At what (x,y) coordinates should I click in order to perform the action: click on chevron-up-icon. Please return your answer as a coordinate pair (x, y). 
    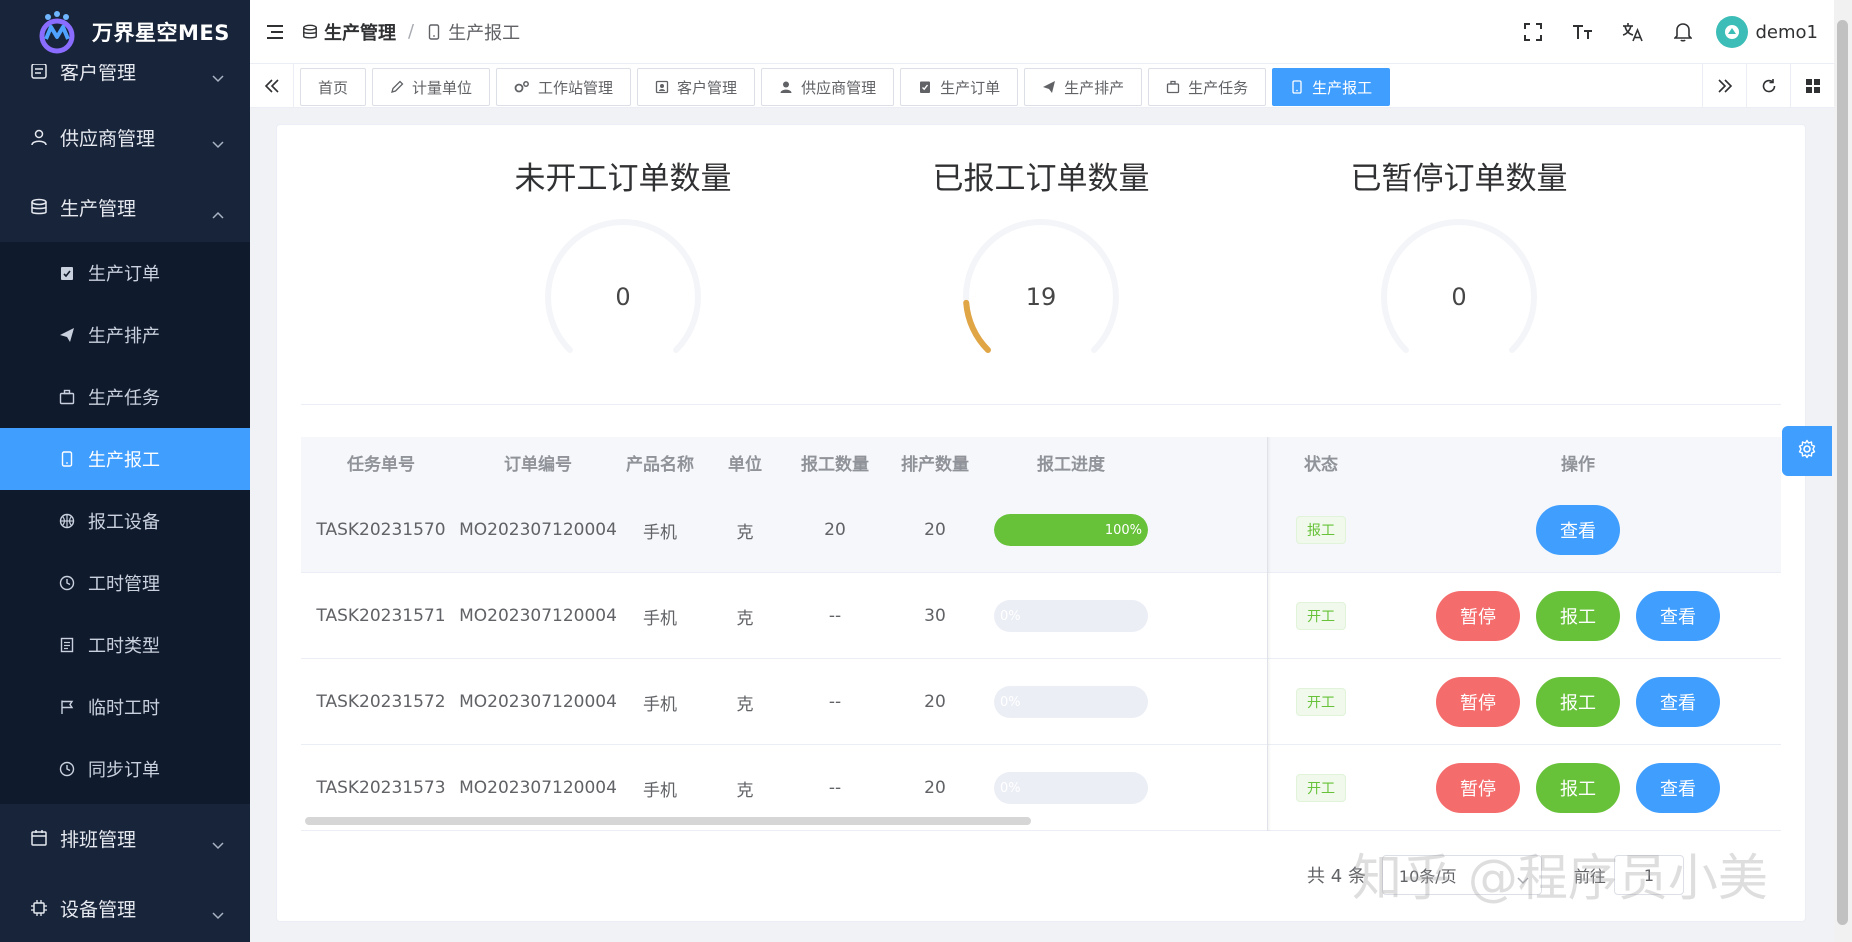
    Looking at the image, I should click on (218, 213).